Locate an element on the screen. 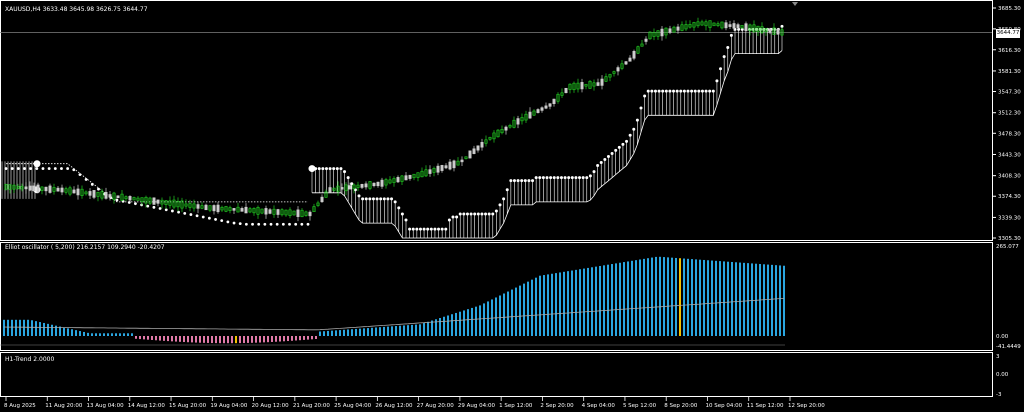 Image resolution: width=1024 pixels, height=412 pixels. time-axis-label: 11 Sep 12:00 is located at coordinates (765, 406).